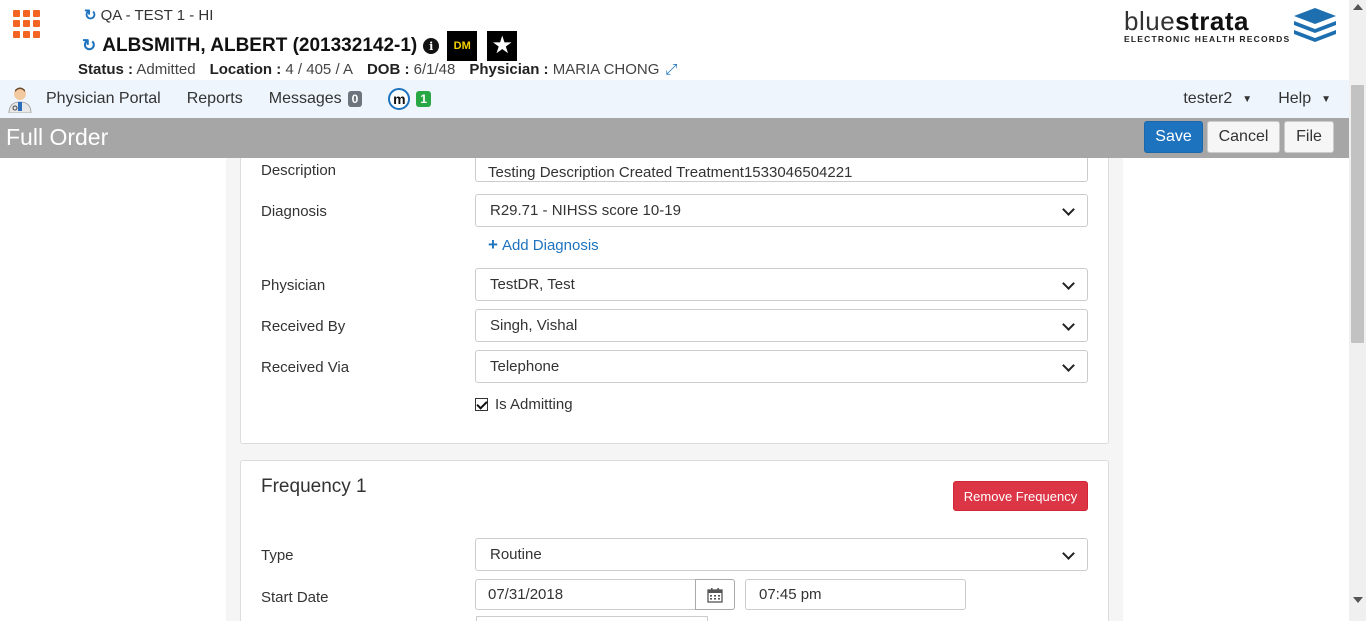 This screenshot has width=1366, height=621. Describe the element at coordinates (502, 46) in the screenshot. I see `star-badge-icon: ★` at that location.